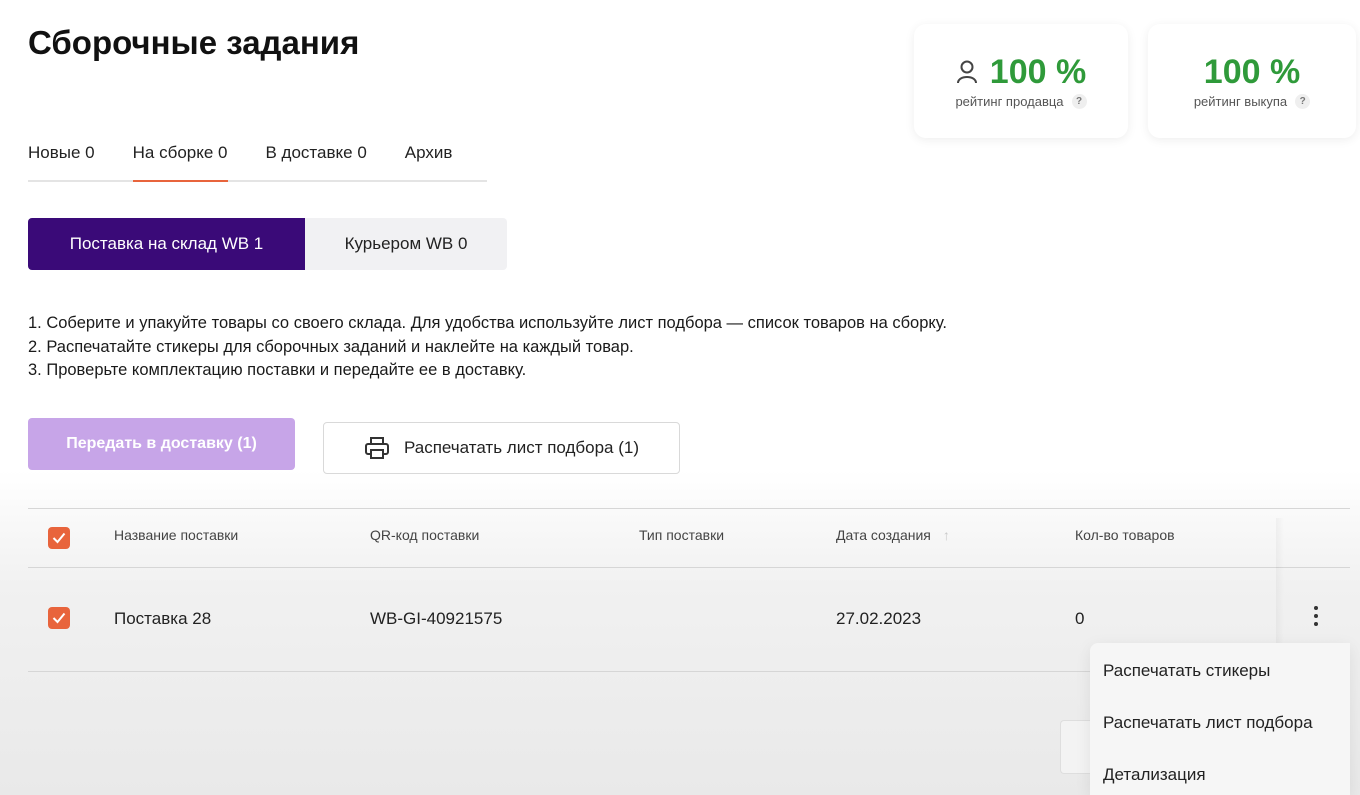 This screenshot has width=1360, height=795. I want to click on page-title: Сборочные задания, so click(194, 42).